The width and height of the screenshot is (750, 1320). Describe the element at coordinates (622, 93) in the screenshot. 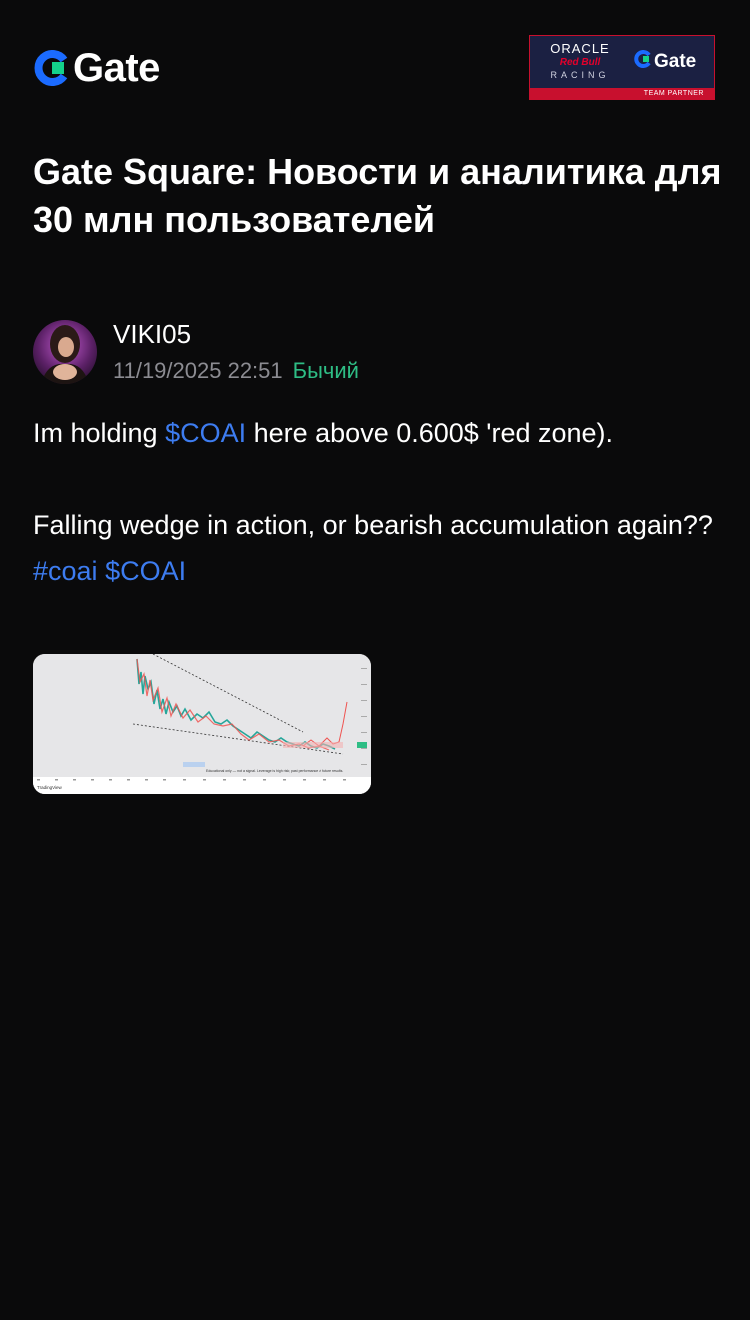

I see `team-partner-band: TEAM PARTNER` at that location.